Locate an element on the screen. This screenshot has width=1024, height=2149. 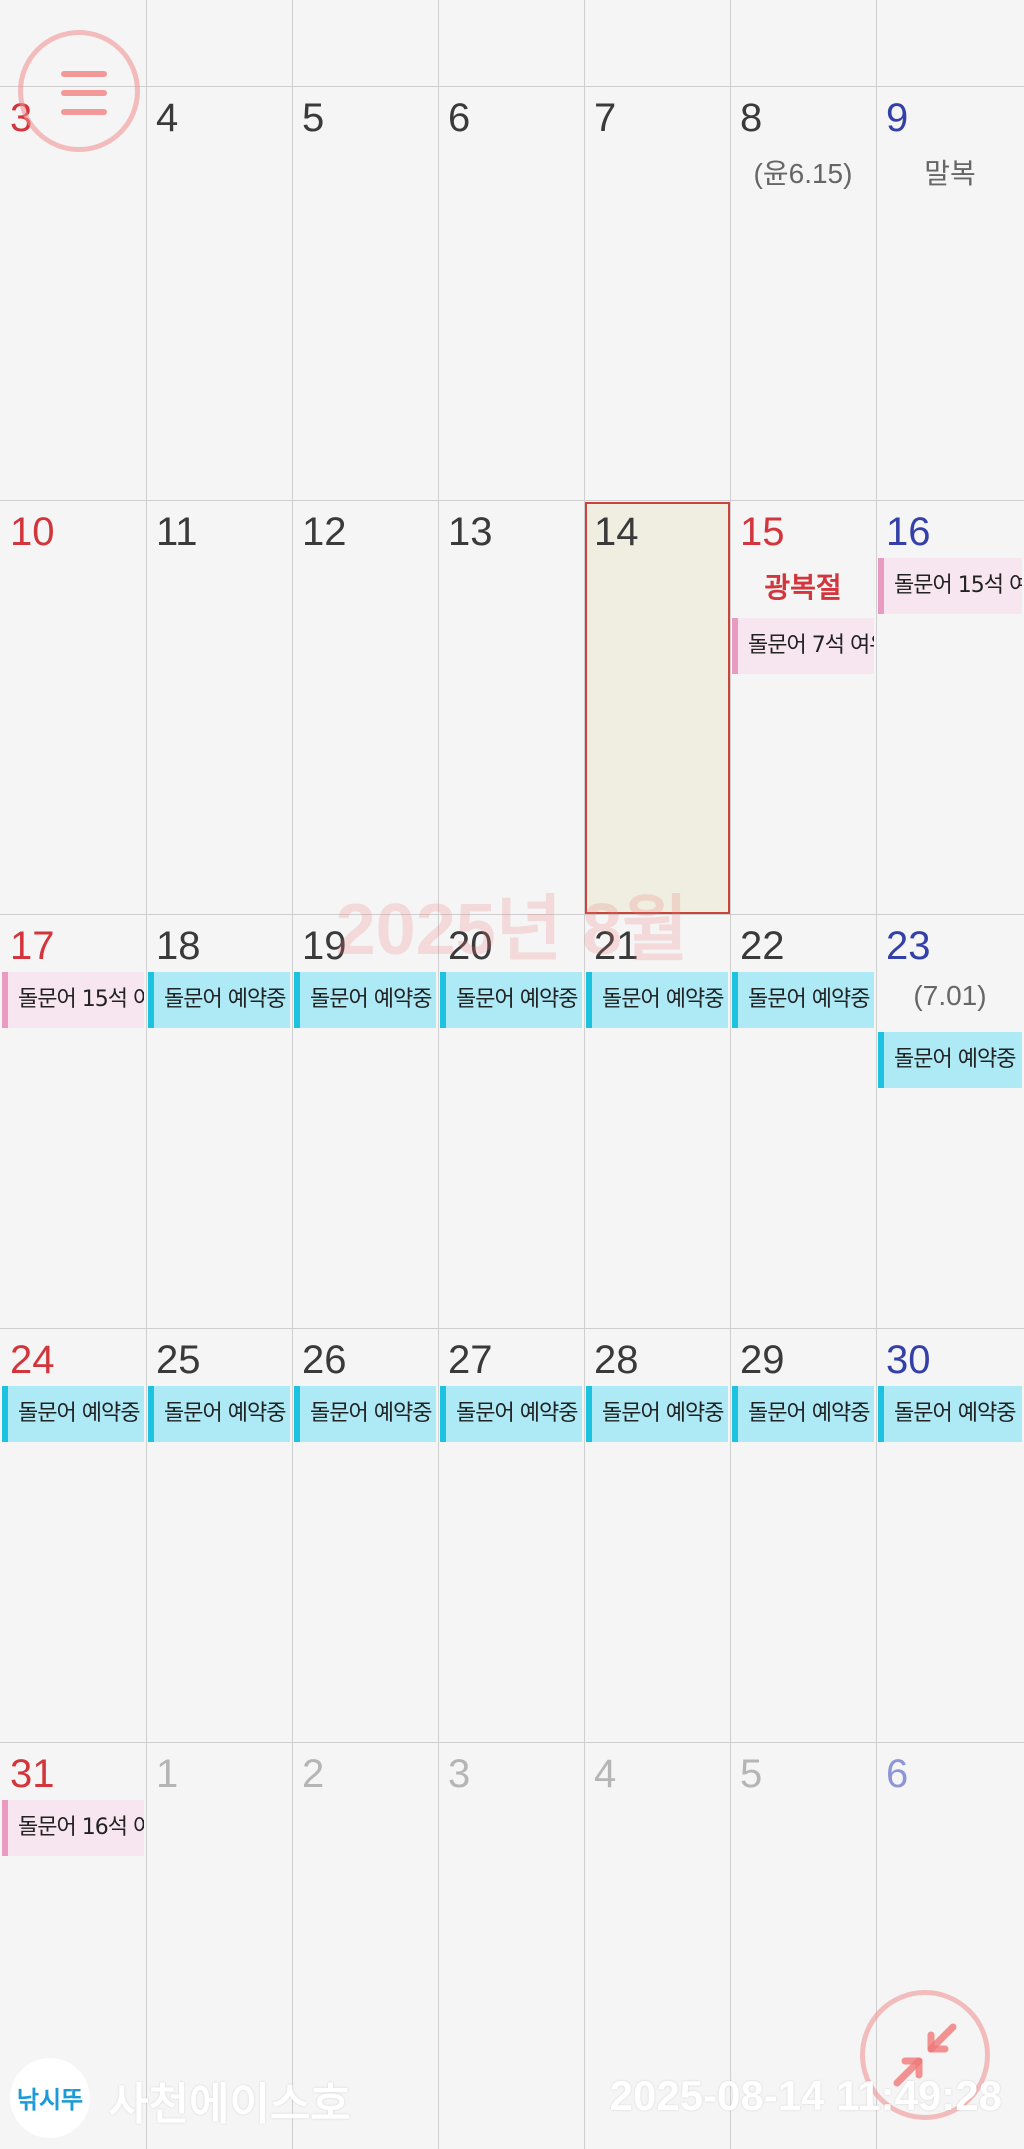
day-cell: 23 (7.01) 돌문어 예약중 is located at coordinates (950, 1121).